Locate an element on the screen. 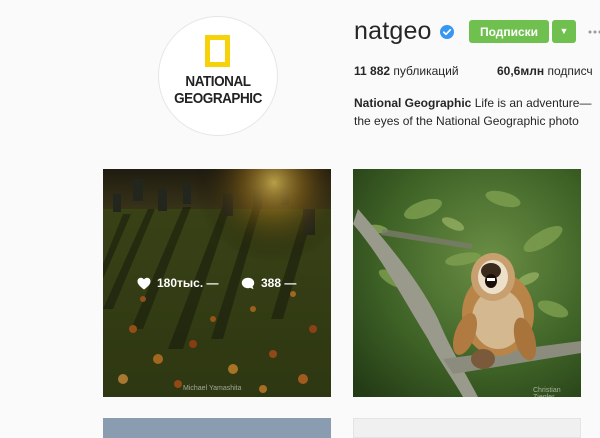  natgeo-logo-icon is located at coordinates (217, 51).